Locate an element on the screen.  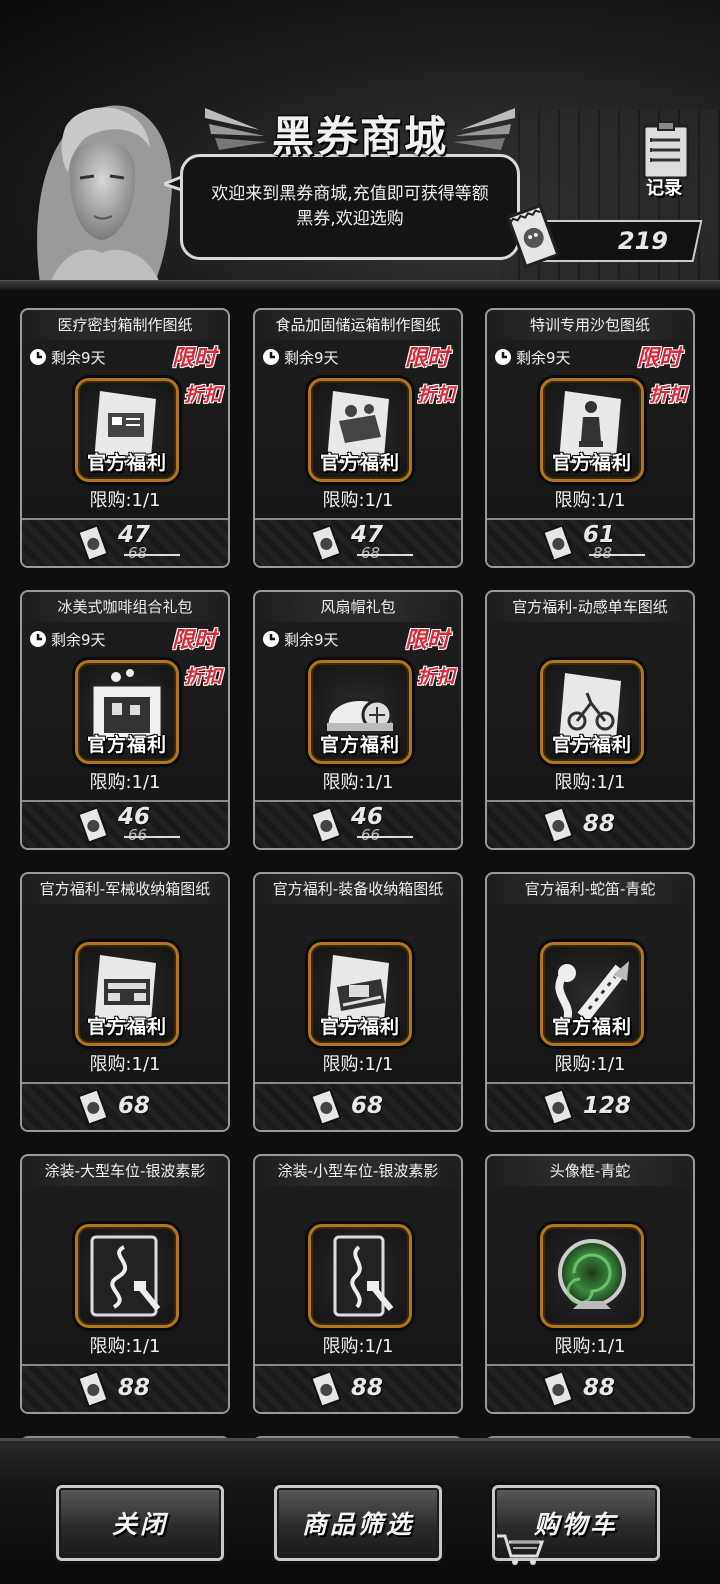
product-card: 官方福利-动感单车图纸 官方福利 限购:1/1 88 is located at coordinates (590, 720).